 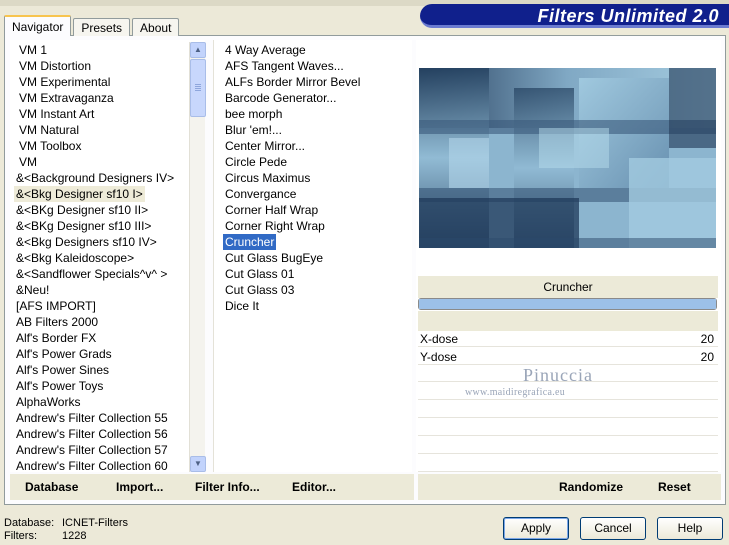 What do you see at coordinates (253, 114) in the screenshot?
I see `filter-item: bee morph` at bounding box center [253, 114].